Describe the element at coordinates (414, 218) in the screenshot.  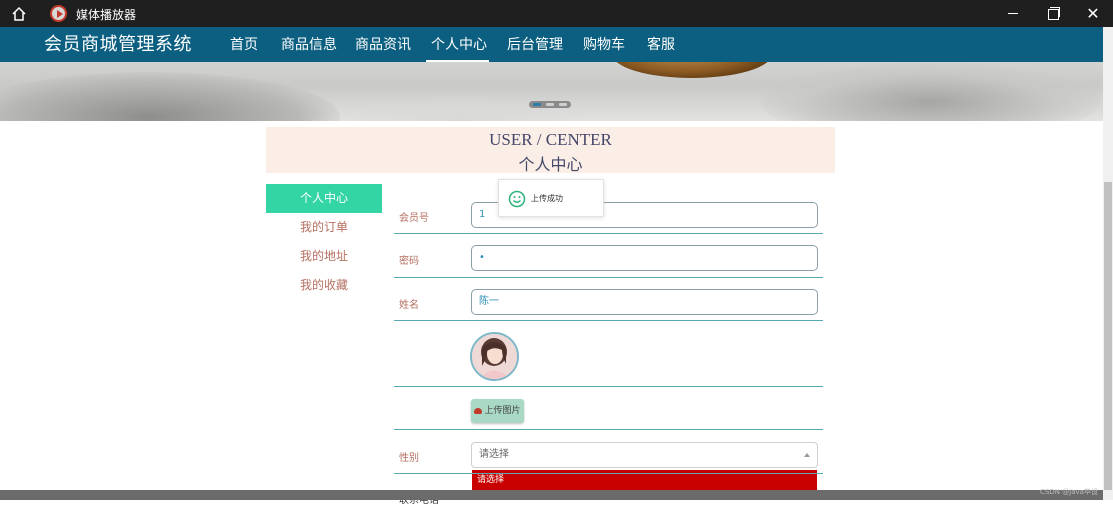
I see `member-no-label: 会员号` at that location.